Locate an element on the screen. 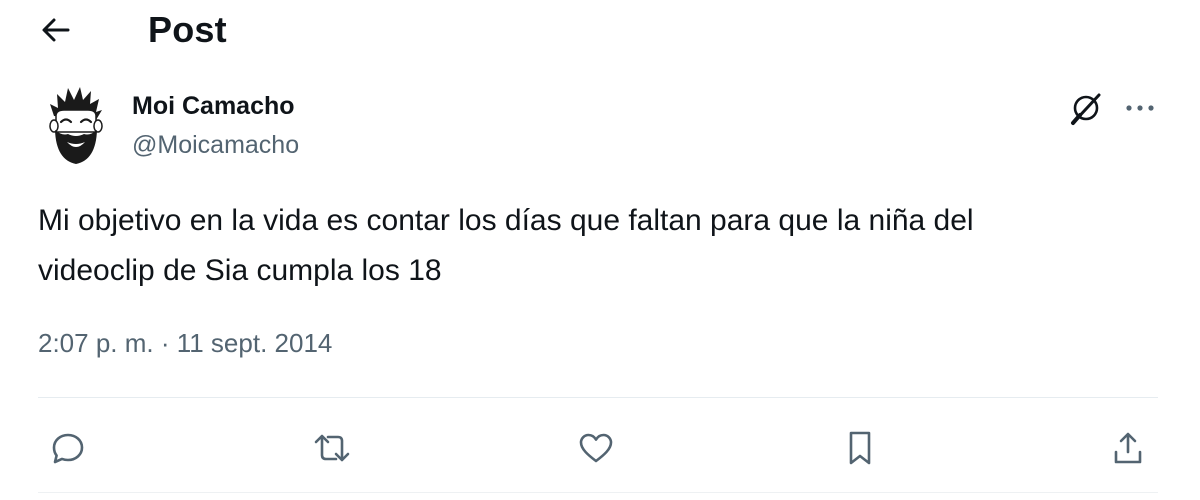 The width and height of the screenshot is (1200, 500). more-dots-icon is located at coordinates (1140, 108).